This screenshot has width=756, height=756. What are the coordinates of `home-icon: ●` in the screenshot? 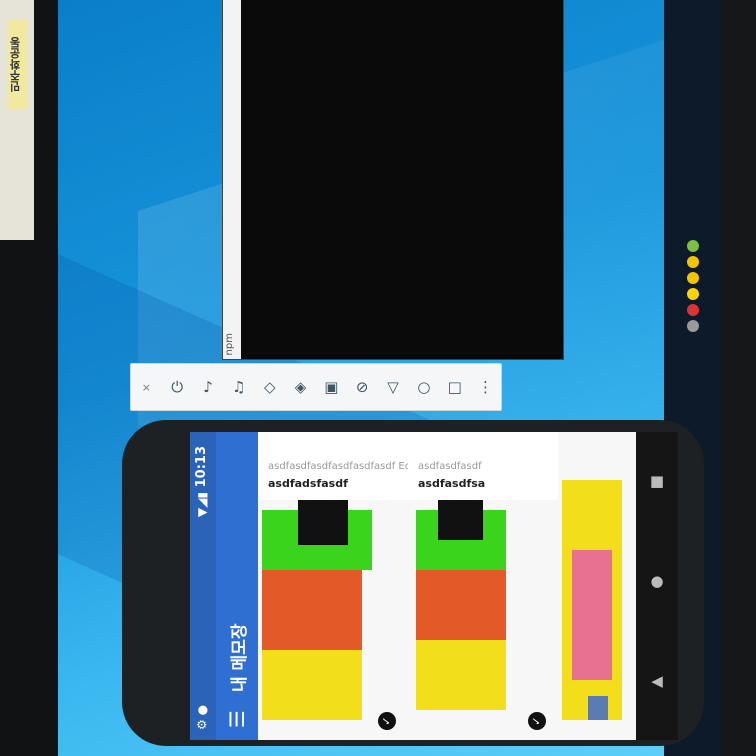 It's located at (657, 581).